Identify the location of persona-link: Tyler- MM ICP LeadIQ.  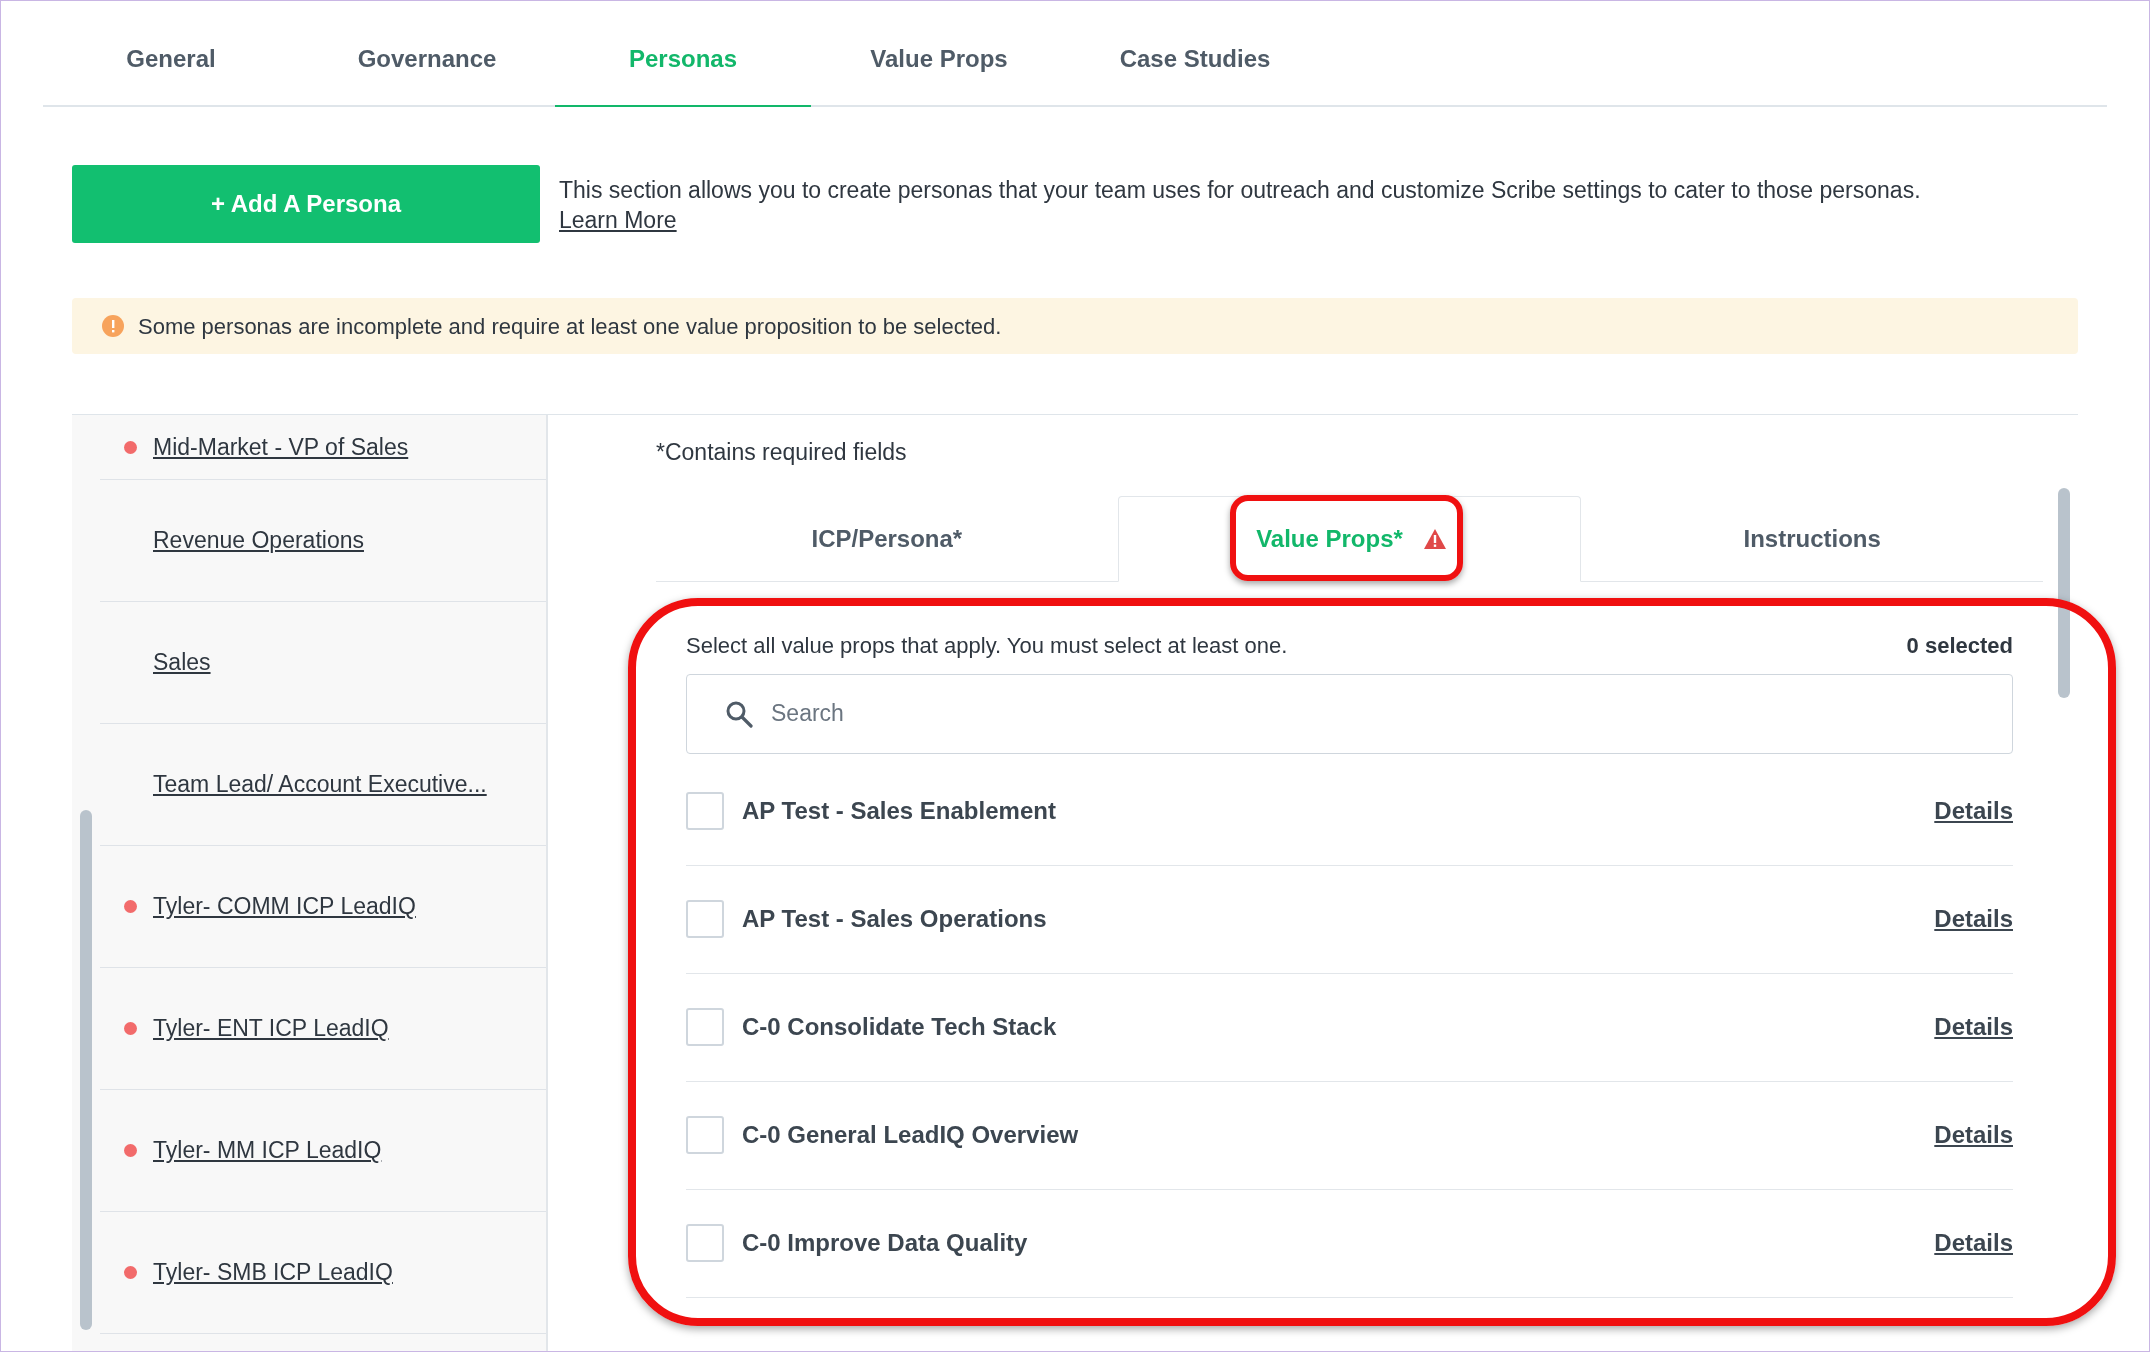
(267, 1150).